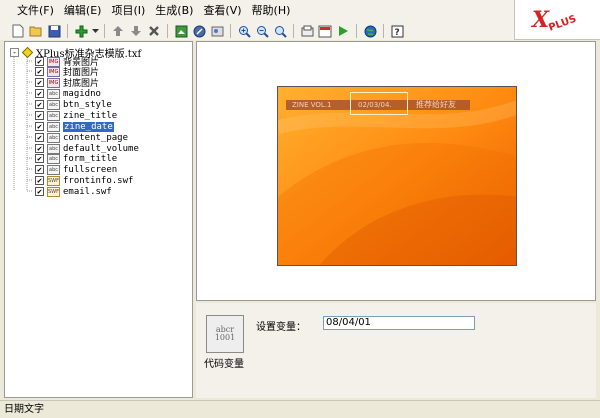 This screenshot has width=600, height=418. I want to click on tree-item-frontinfo: ✔ SWF frontinfo.swf, so click(84, 180).